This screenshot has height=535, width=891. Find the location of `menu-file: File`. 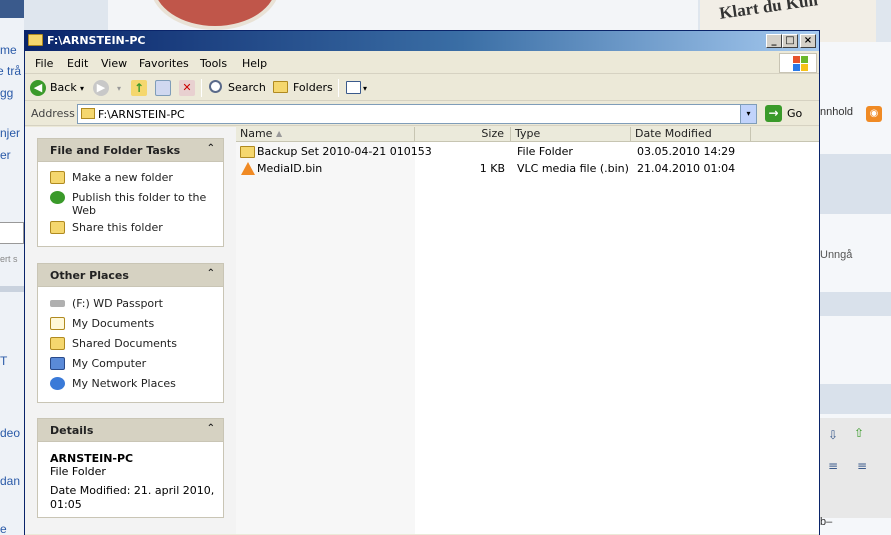

menu-file: File is located at coordinates (44, 63).